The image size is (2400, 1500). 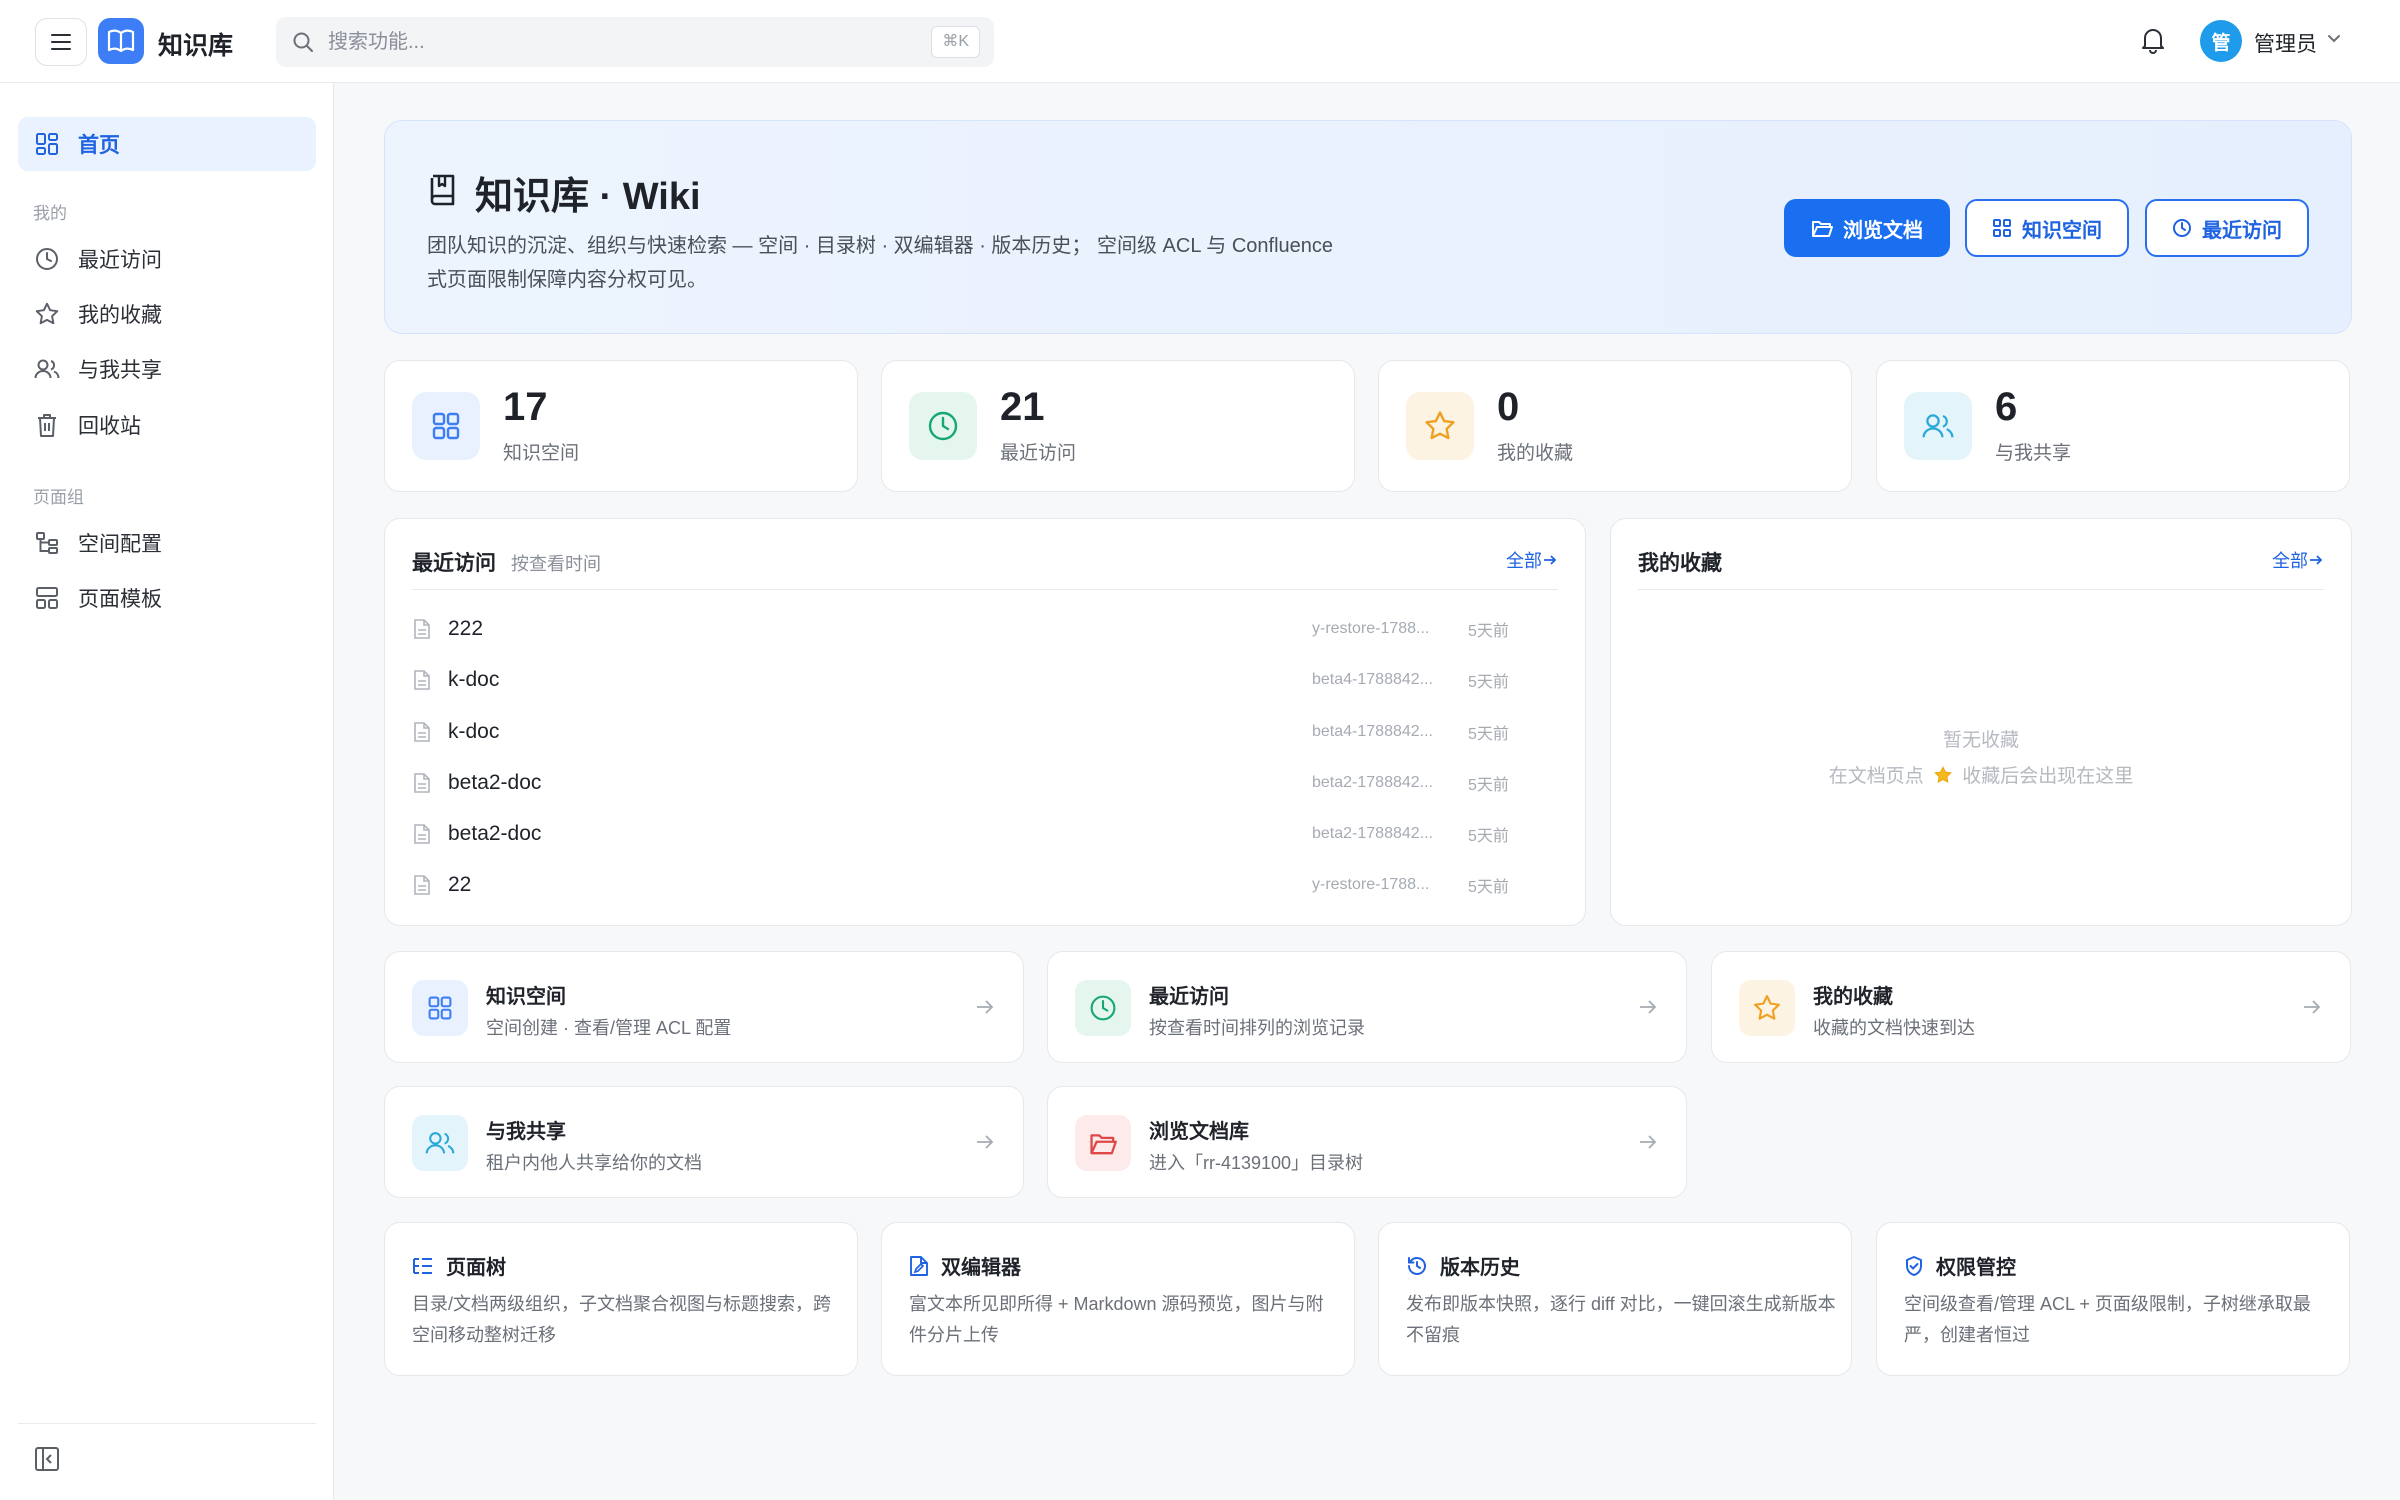 What do you see at coordinates (704, 1142) in the screenshot?
I see `nav-card-shared: 与我共享 租户内他人共享给你的文档` at bounding box center [704, 1142].